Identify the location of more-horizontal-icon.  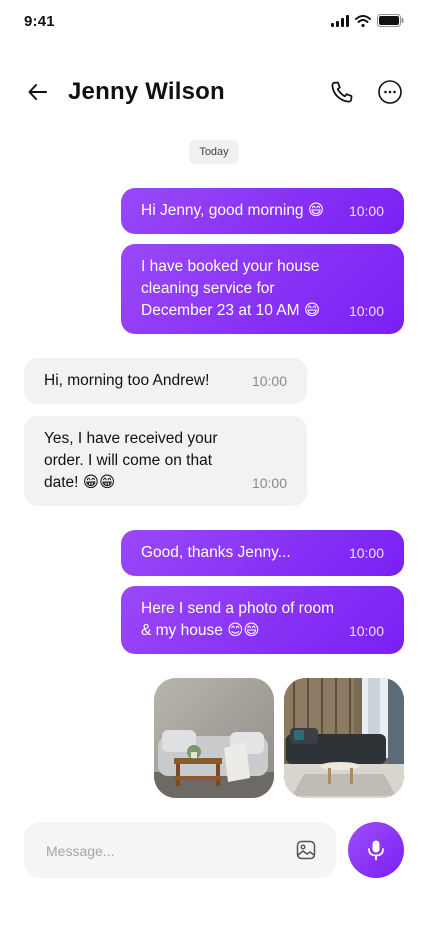
(390, 92).